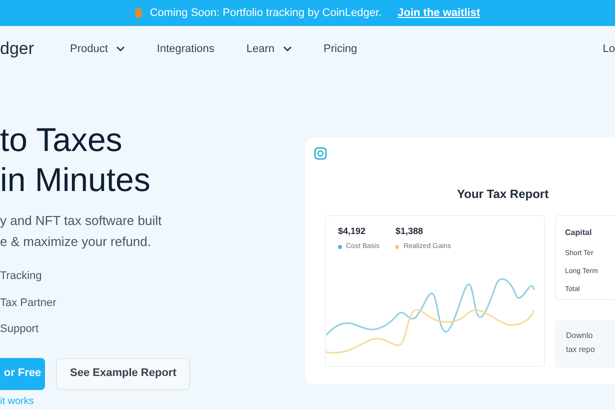  Describe the element at coordinates (320, 153) in the screenshot. I see `logo-icon` at that location.